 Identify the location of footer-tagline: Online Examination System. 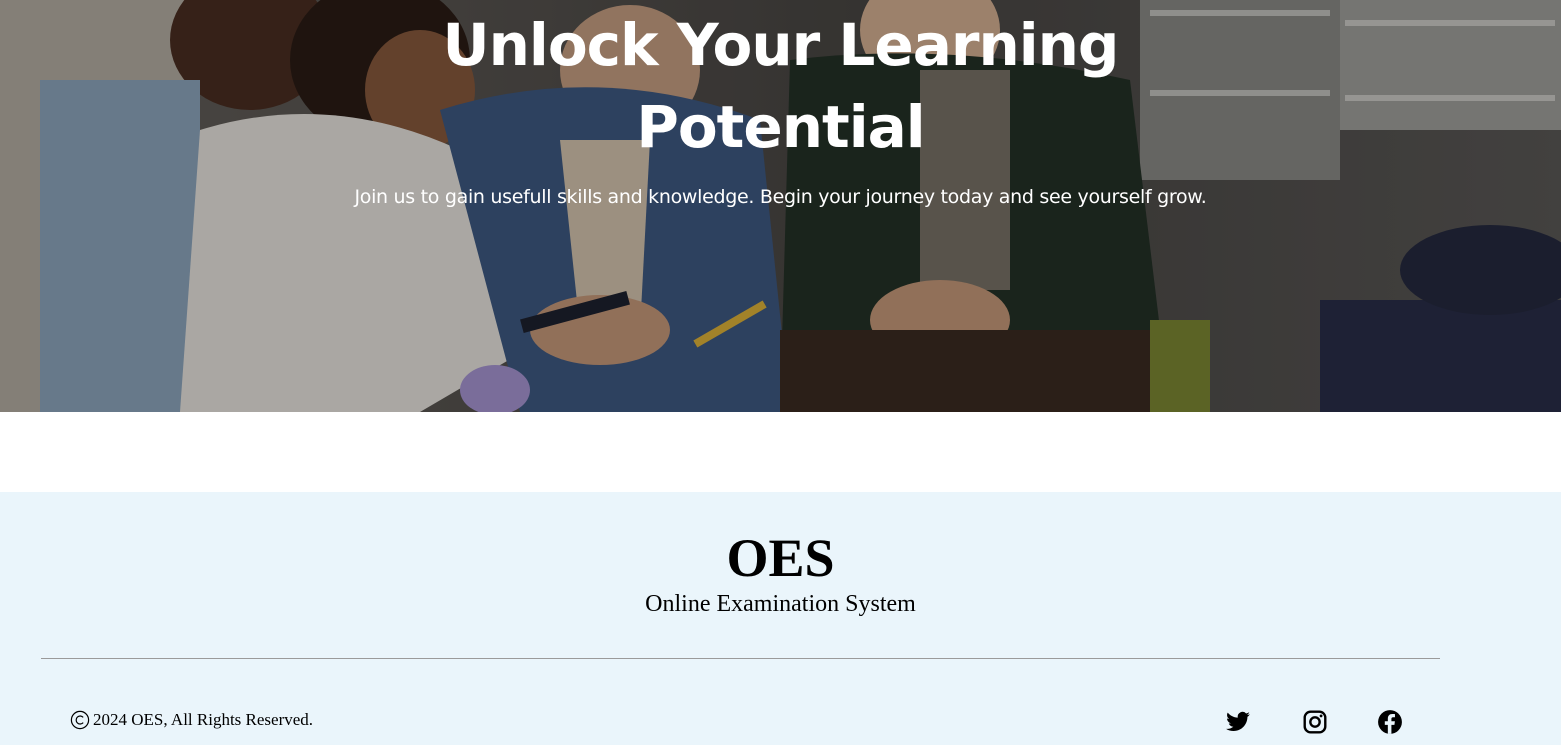
(780, 604).